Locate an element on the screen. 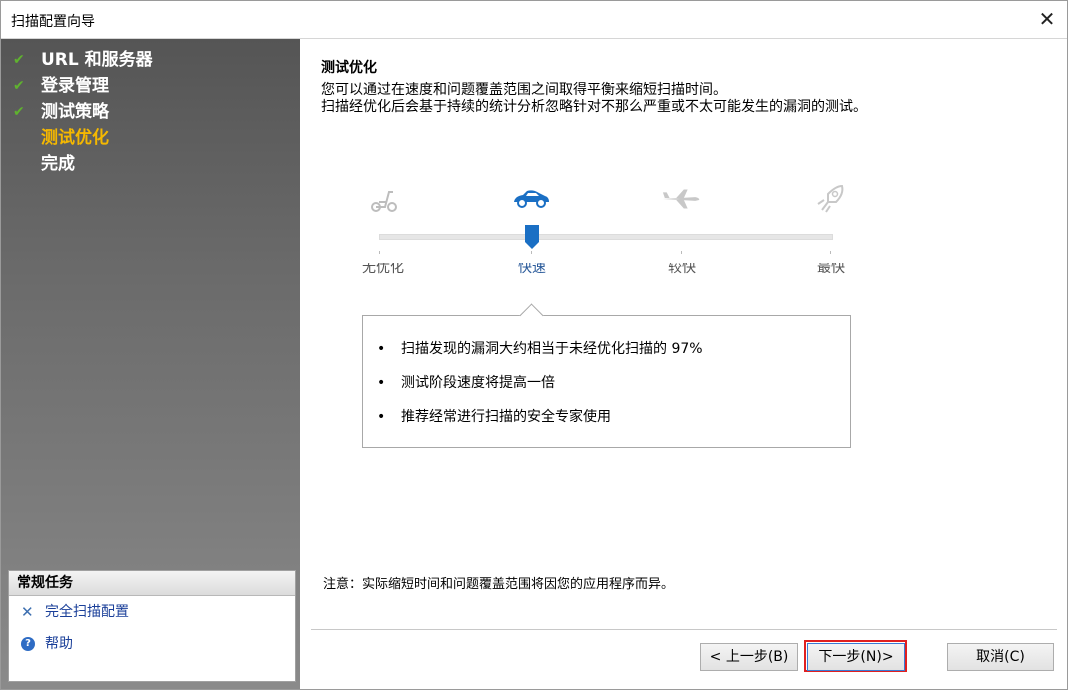  next-button: 下一步(N)> is located at coordinates (856, 657).